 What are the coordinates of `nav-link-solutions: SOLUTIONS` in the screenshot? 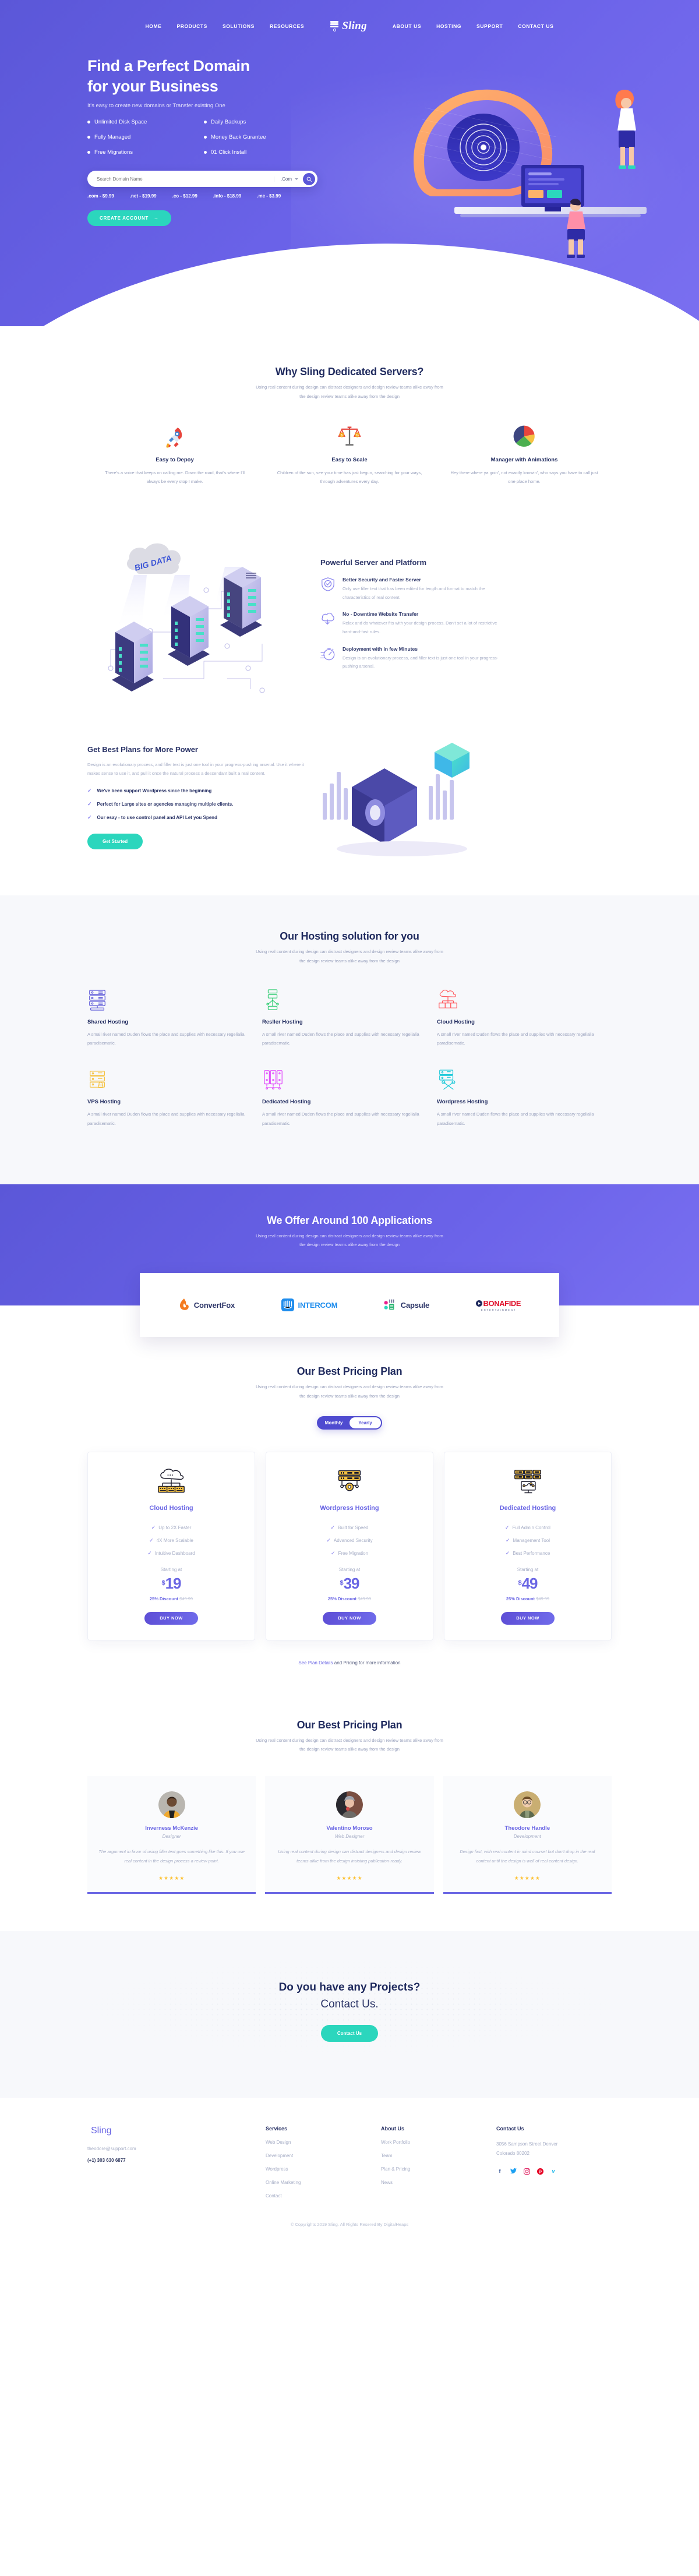 It's located at (239, 26).